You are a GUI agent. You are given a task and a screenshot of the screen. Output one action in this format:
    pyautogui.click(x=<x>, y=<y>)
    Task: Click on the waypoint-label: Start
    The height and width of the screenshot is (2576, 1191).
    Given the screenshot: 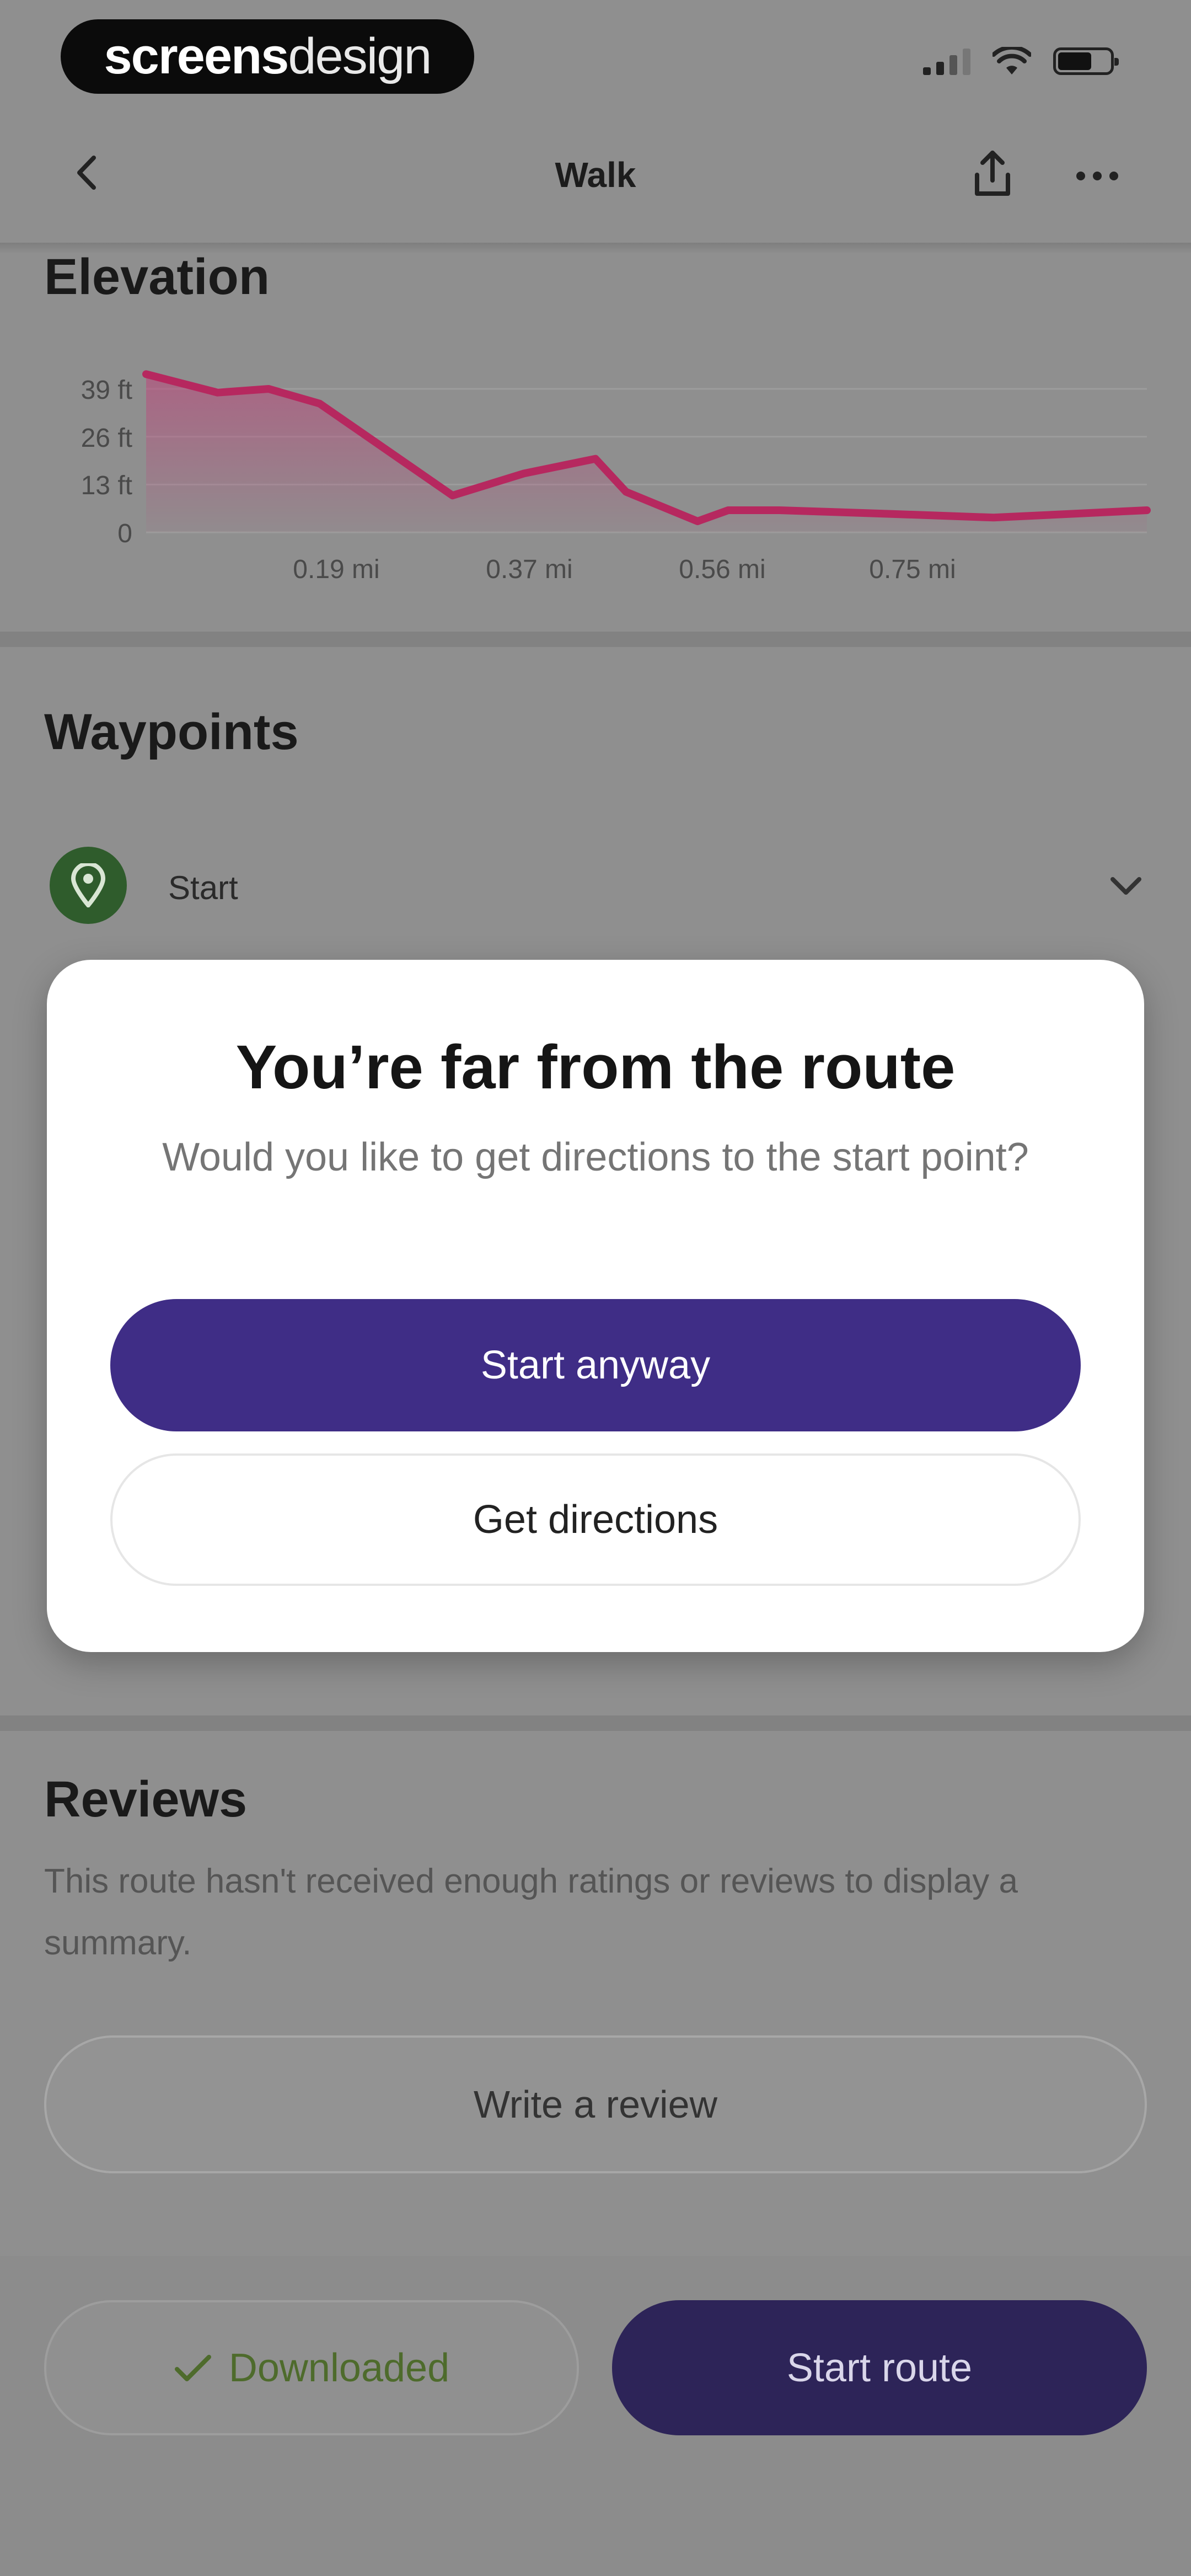 What is the action you would take?
    pyautogui.click(x=203, y=887)
    